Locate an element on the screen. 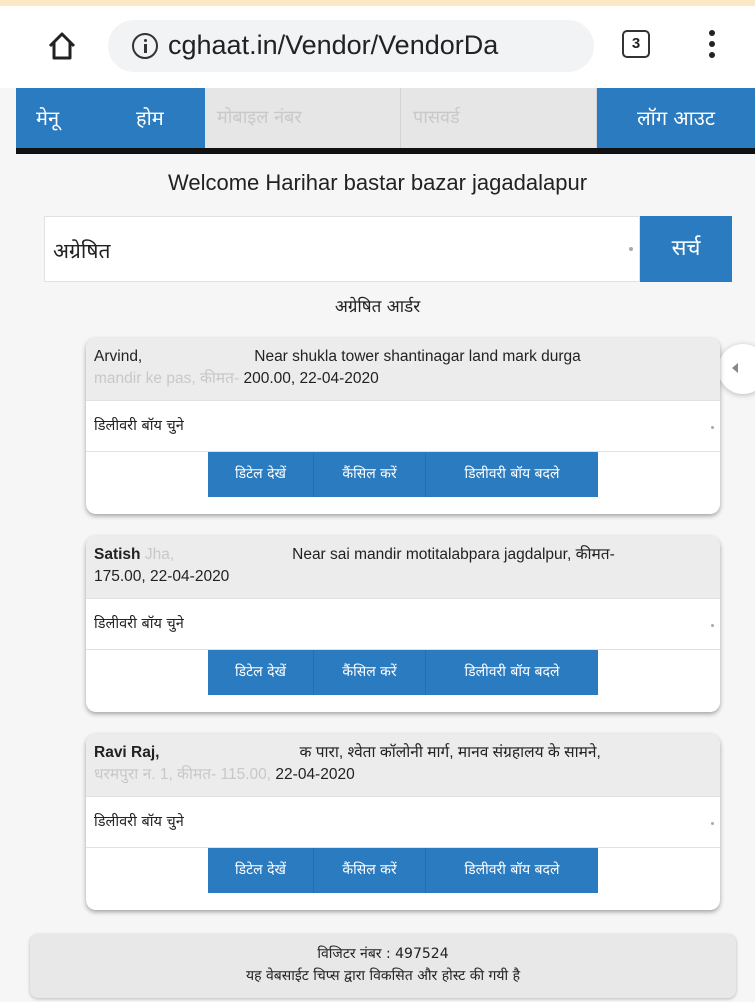 The width and height of the screenshot is (755, 1002). site-navbar: मेनू होम मोबाइल नंबर पासवर्ड लॉग आउट is located at coordinates (385, 121).